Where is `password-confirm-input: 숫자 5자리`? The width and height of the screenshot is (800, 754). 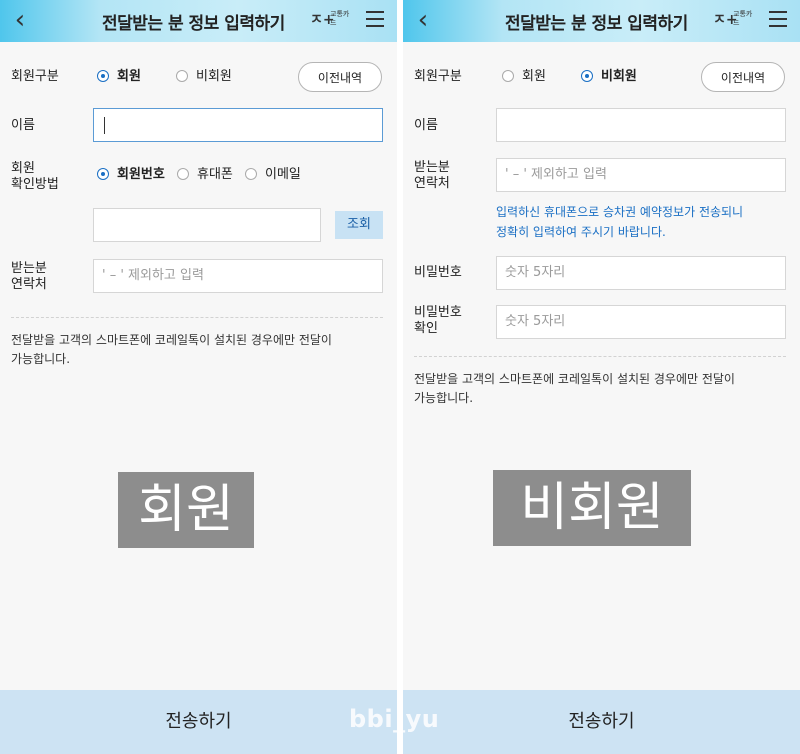
password-confirm-input: 숫자 5자리 is located at coordinates (641, 322).